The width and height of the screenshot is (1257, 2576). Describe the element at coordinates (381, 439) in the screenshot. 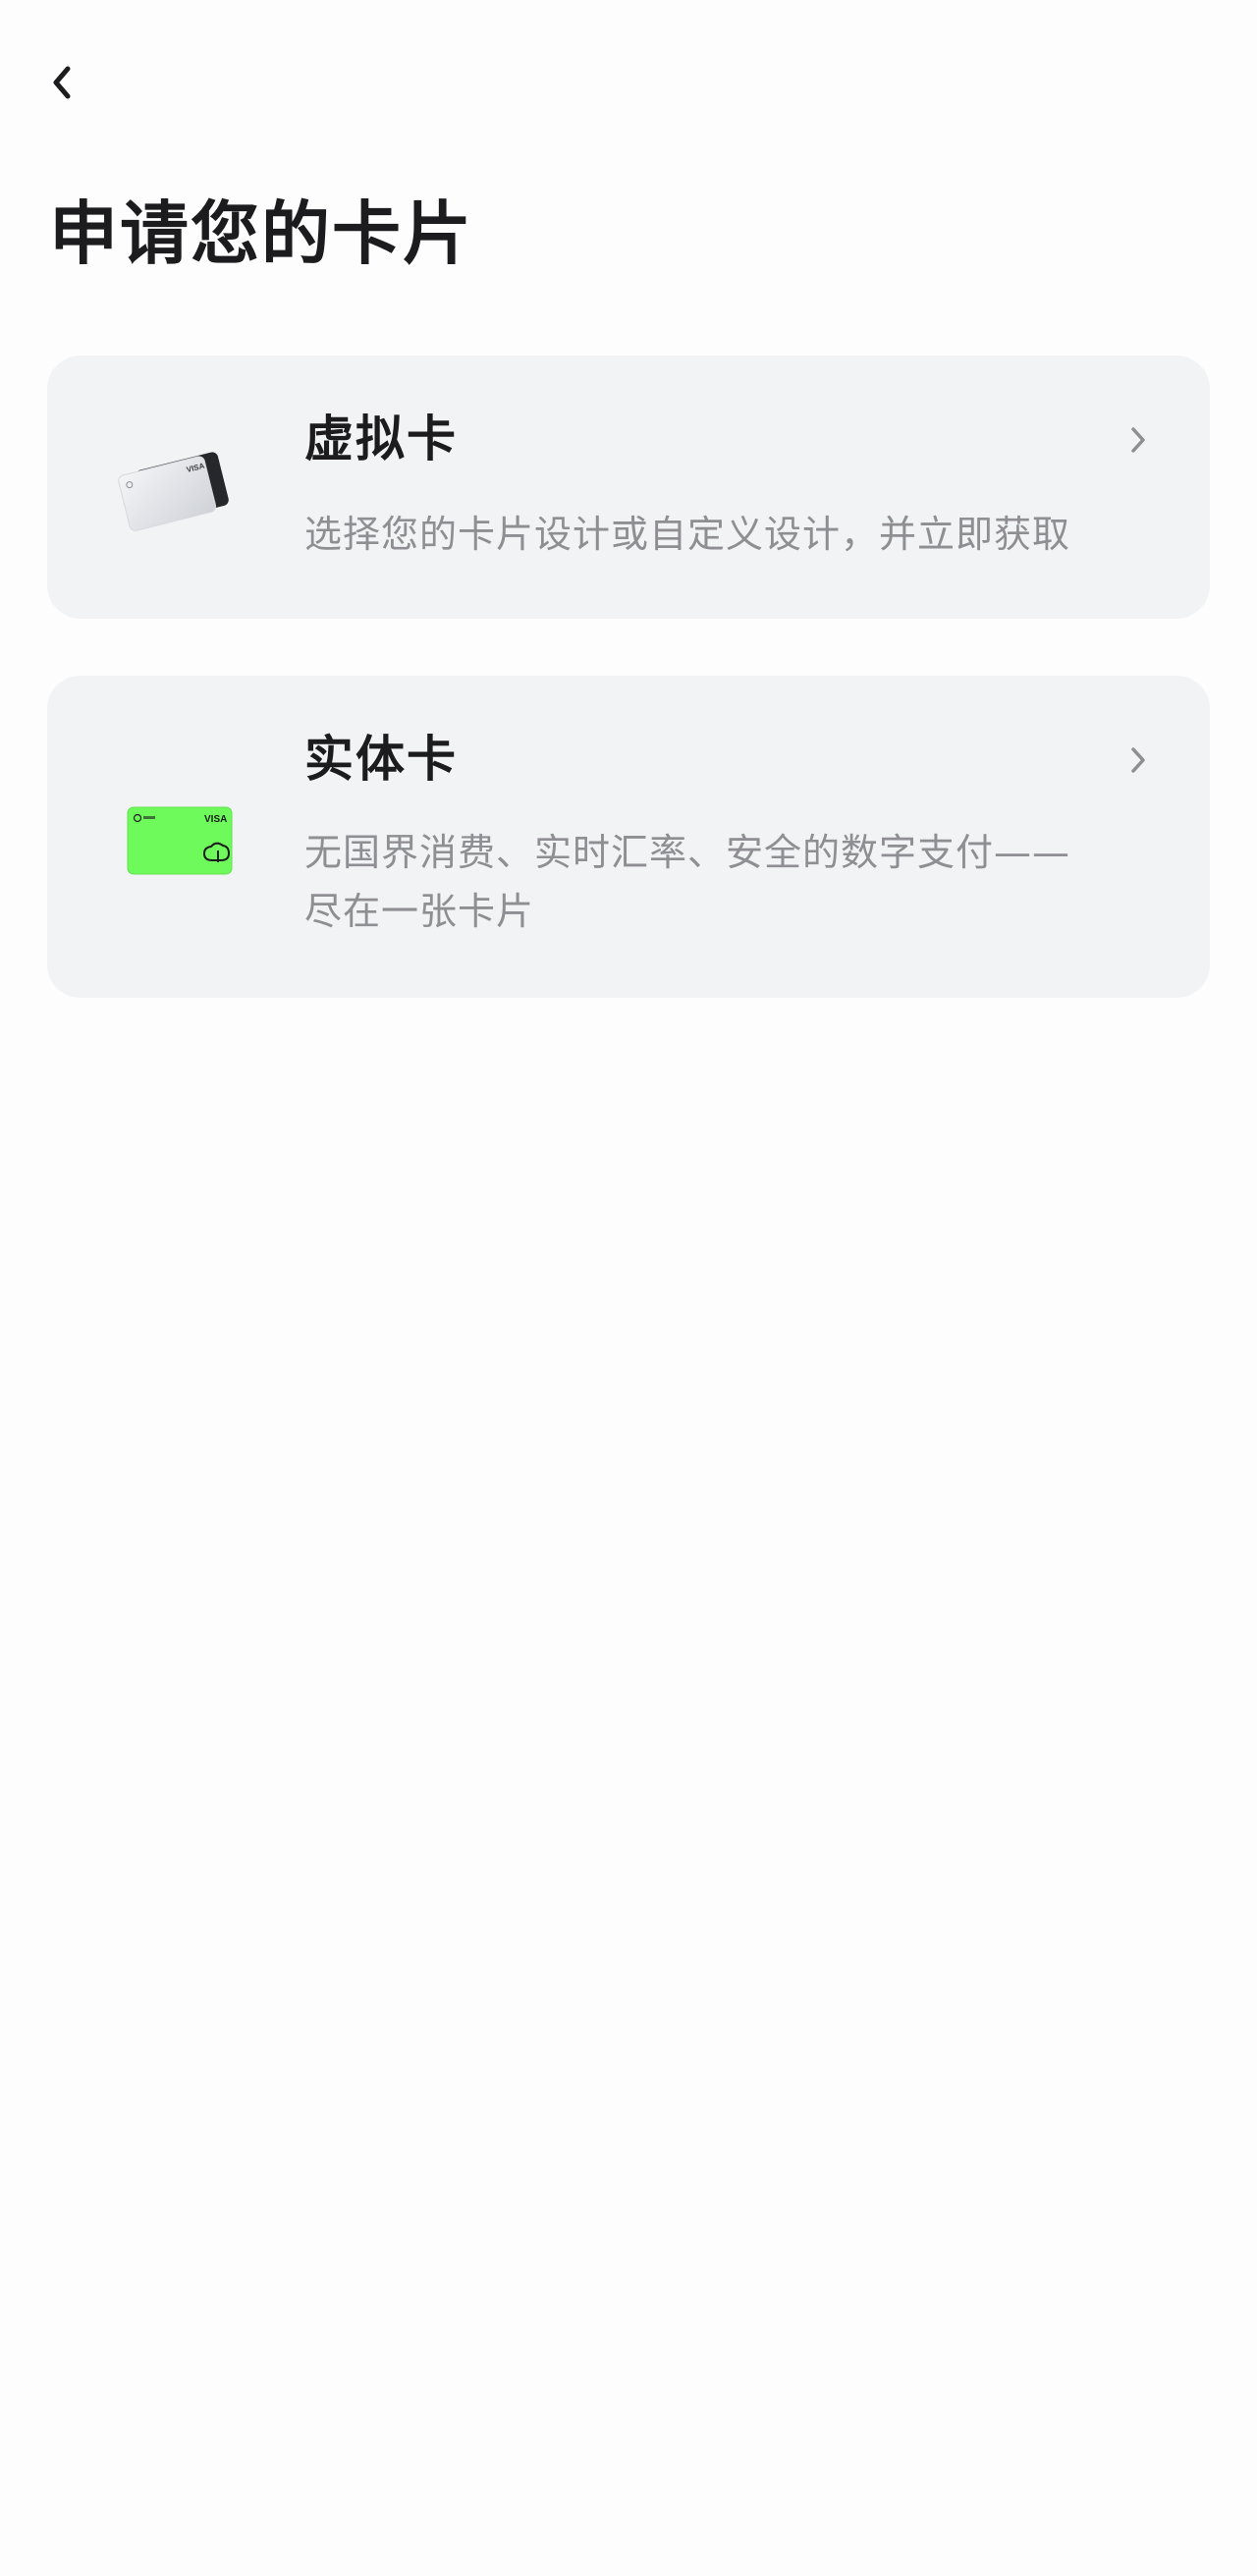

I see `virtual-card-title: 虚拟卡` at that location.